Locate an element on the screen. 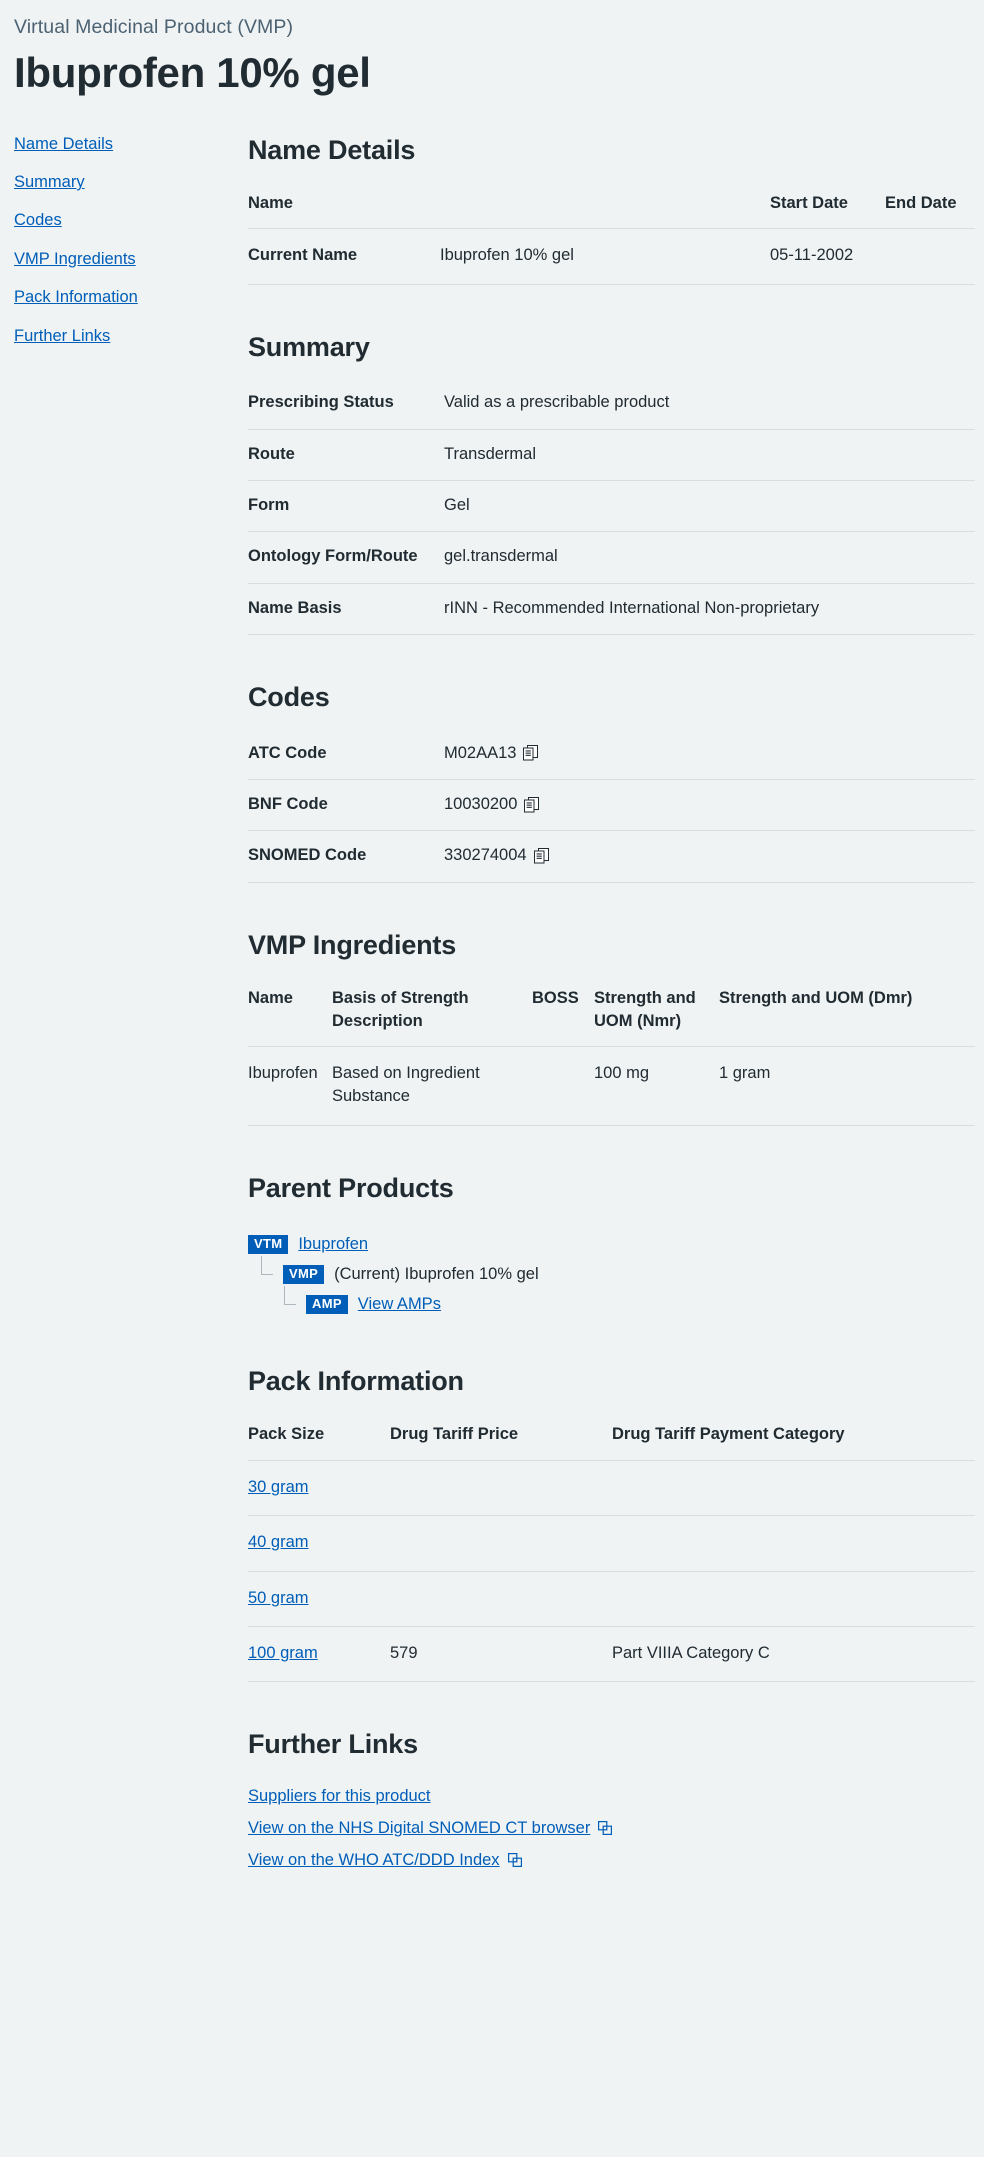  row-key-atc-code: ATC Code is located at coordinates (346, 759).